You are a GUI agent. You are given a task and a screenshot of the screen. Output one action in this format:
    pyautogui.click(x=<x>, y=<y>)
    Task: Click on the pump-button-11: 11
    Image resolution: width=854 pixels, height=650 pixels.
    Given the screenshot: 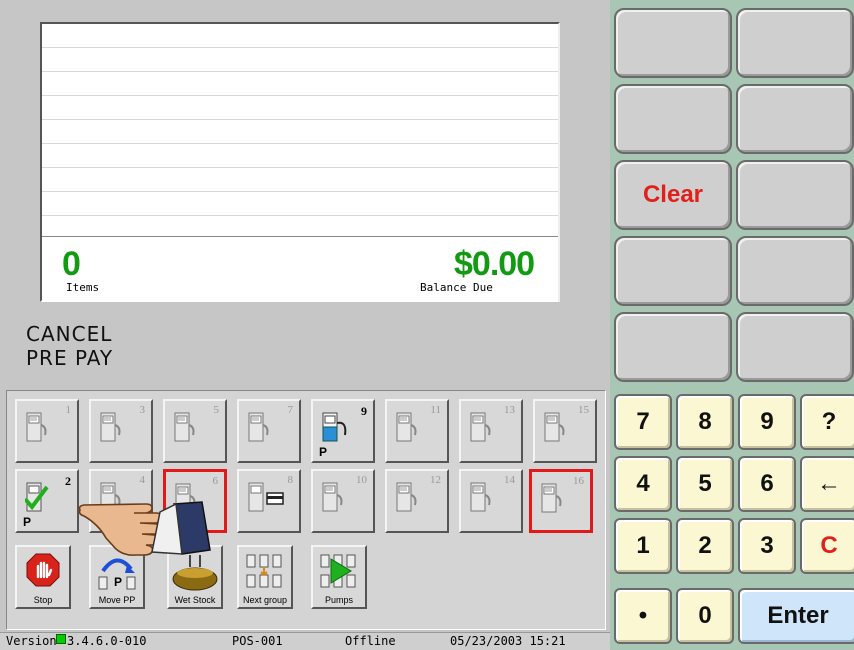 What is the action you would take?
    pyautogui.click(x=417, y=431)
    